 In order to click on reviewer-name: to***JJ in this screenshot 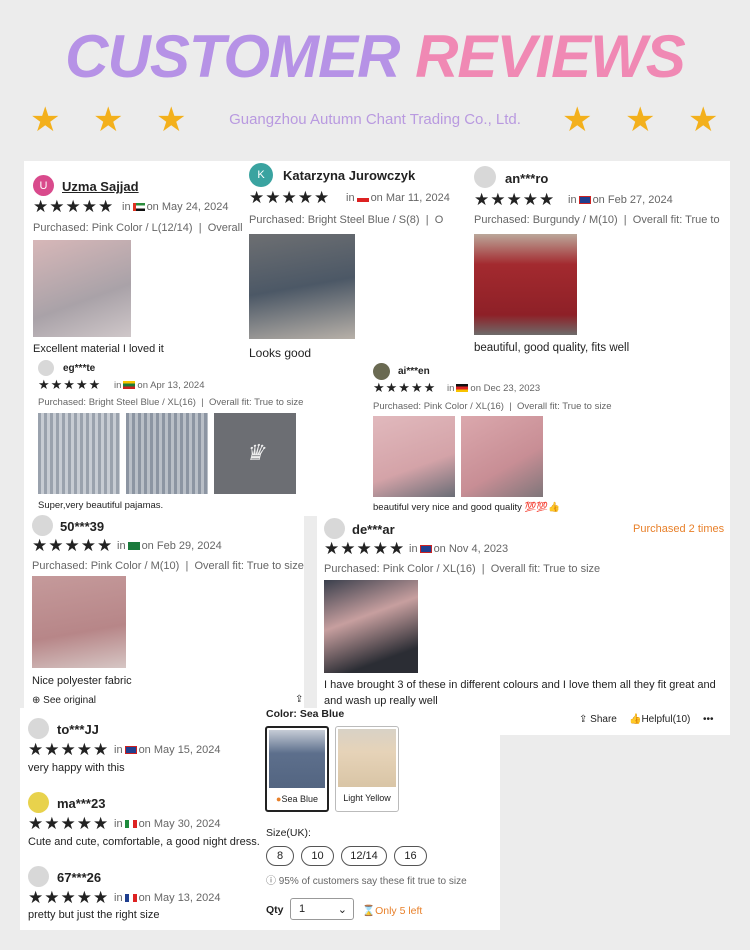, I will do `click(78, 729)`.